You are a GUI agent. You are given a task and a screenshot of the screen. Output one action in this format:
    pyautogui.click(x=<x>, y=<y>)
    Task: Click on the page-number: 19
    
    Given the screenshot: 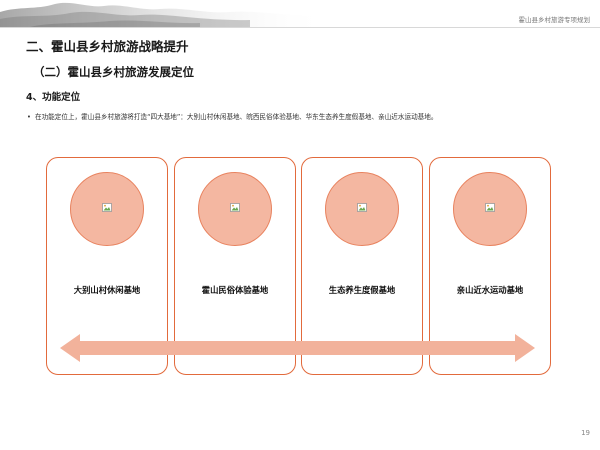 What is the action you would take?
    pyautogui.click(x=585, y=433)
    